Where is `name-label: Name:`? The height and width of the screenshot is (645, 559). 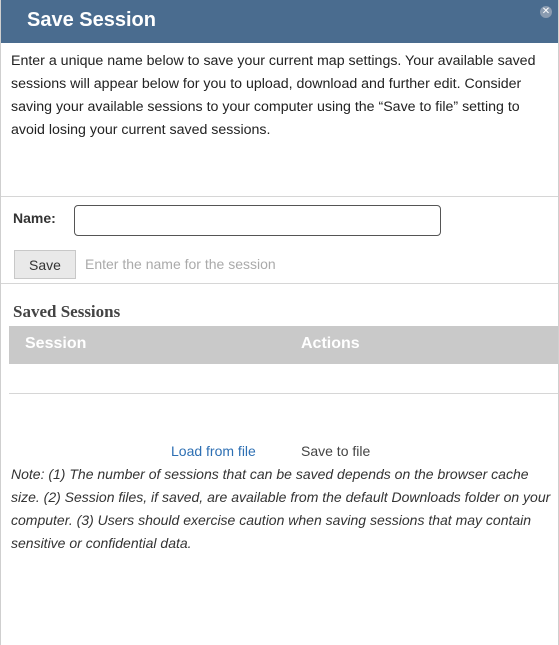
name-label: Name: is located at coordinates (34, 218).